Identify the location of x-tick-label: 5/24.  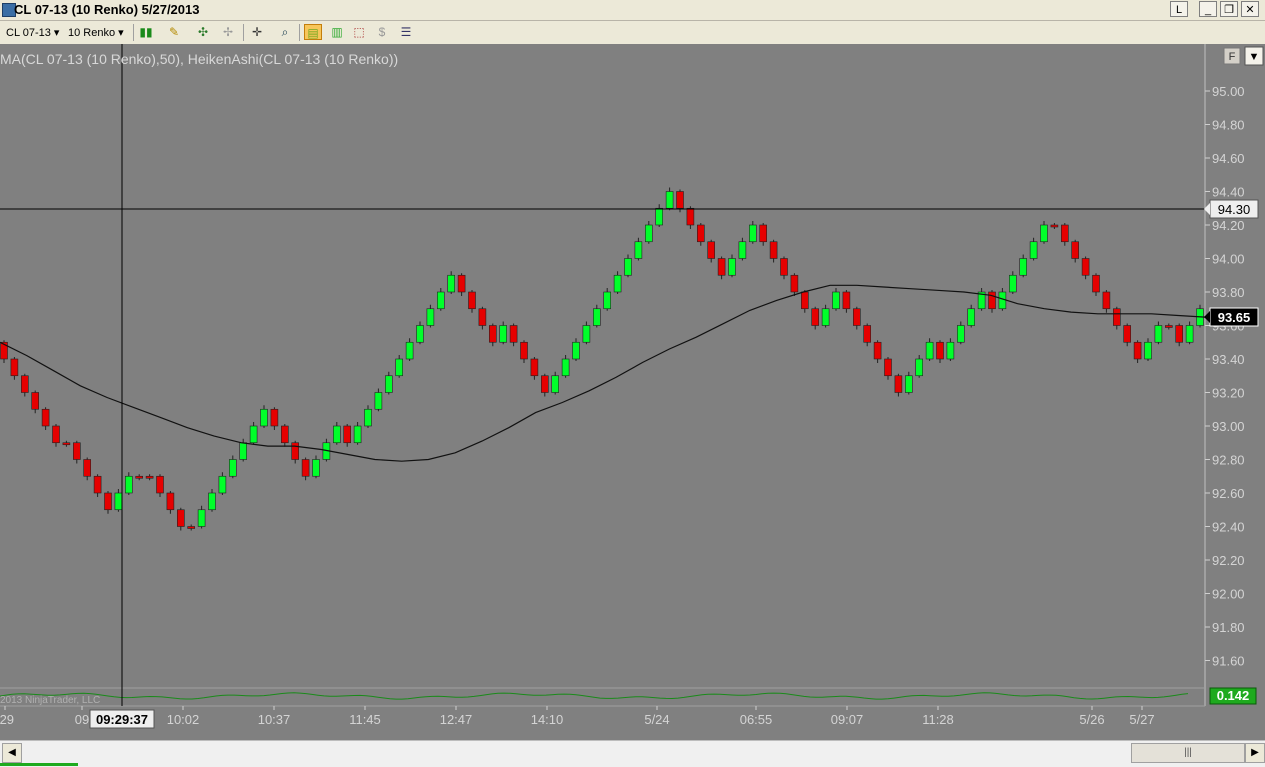
(656, 719).